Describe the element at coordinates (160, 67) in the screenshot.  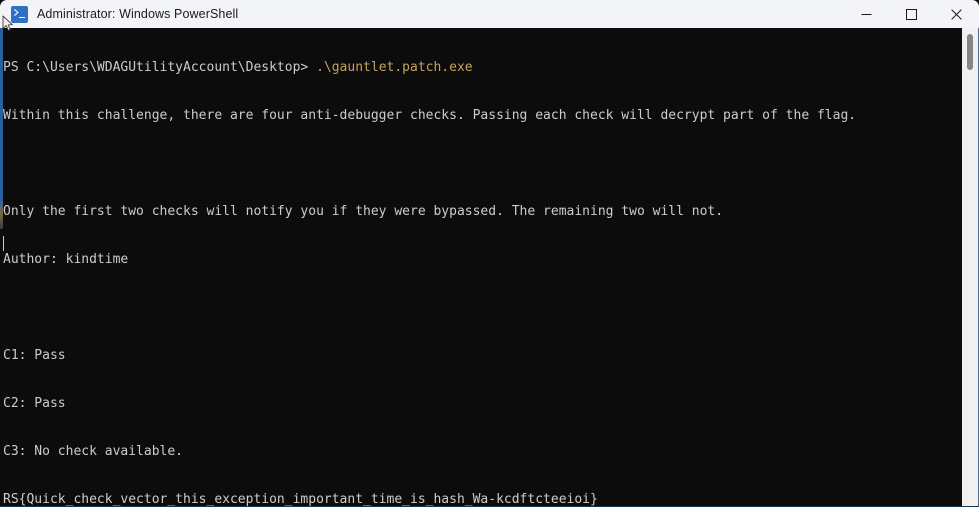
I see `prompt-text: PS C:\Users\WDAGUtilityAccount\Desktop>` at that location.